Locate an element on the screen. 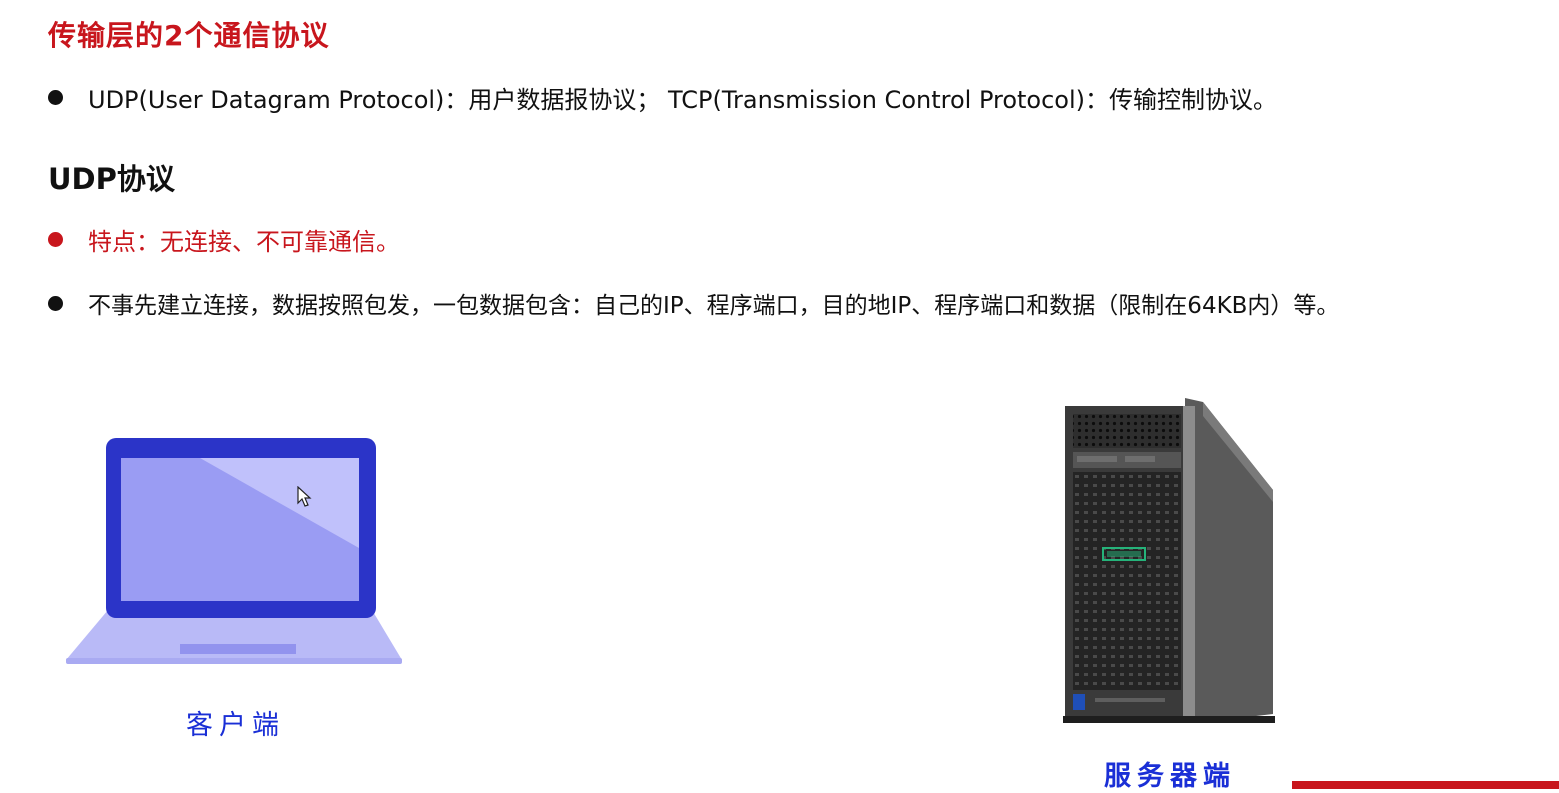 The width and height of the screenshot is (1559, 793). server-tower-icon is located at coordinates (1169, 560).